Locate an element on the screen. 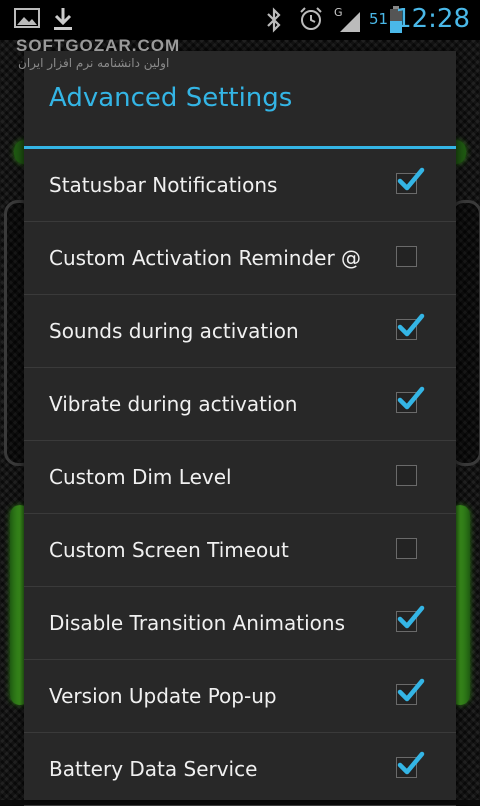  setting-row: Vibrate during activation is located at coordinates (240, 404).